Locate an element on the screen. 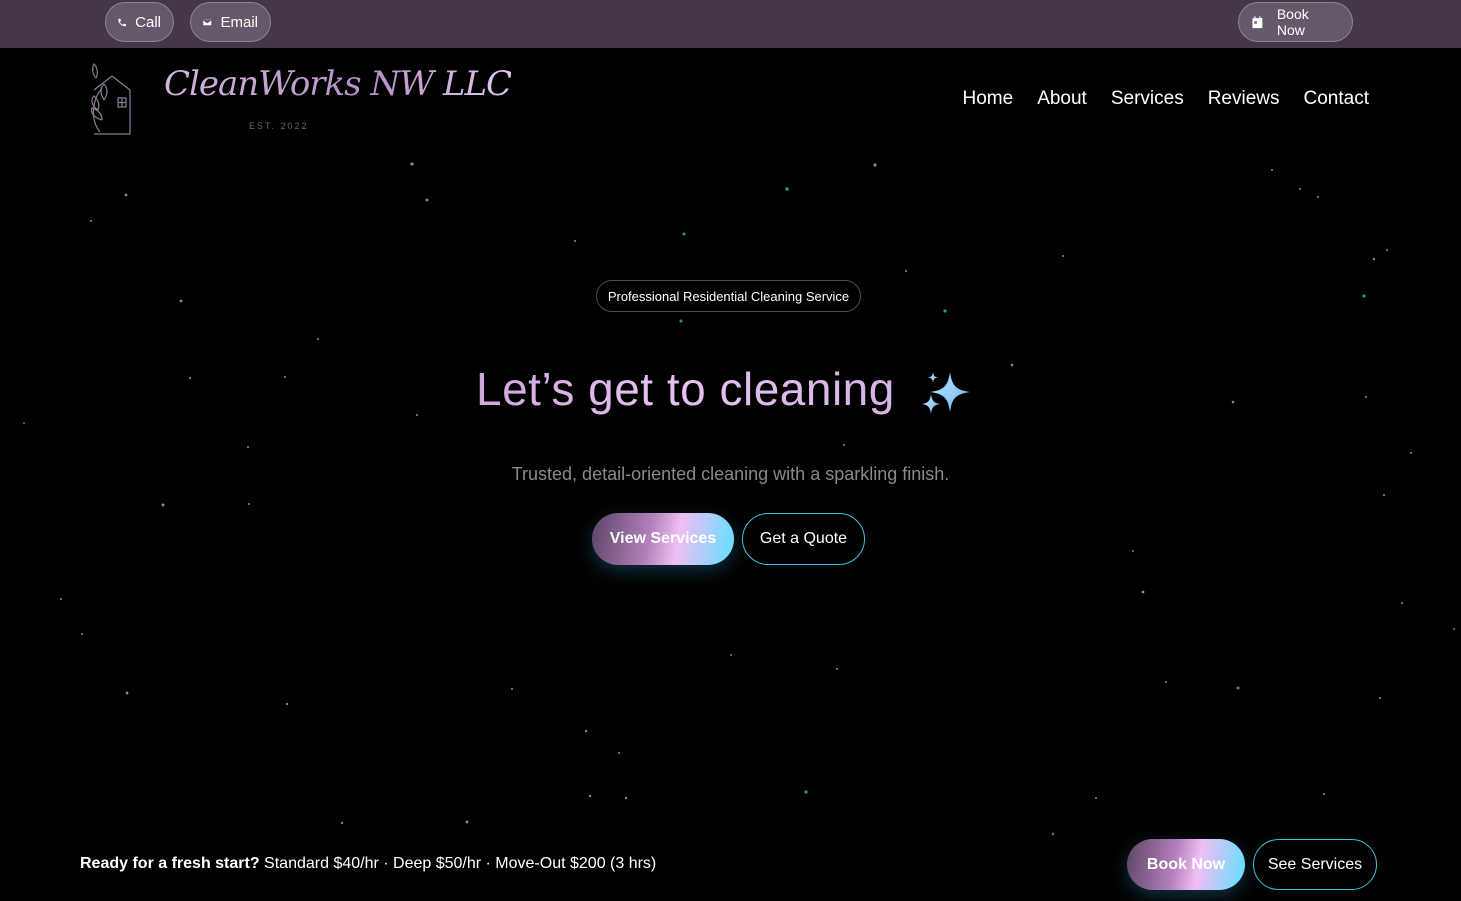 This screenshot has height=901, width=1461. calendar-icon is located at coordinates (1257, 21).